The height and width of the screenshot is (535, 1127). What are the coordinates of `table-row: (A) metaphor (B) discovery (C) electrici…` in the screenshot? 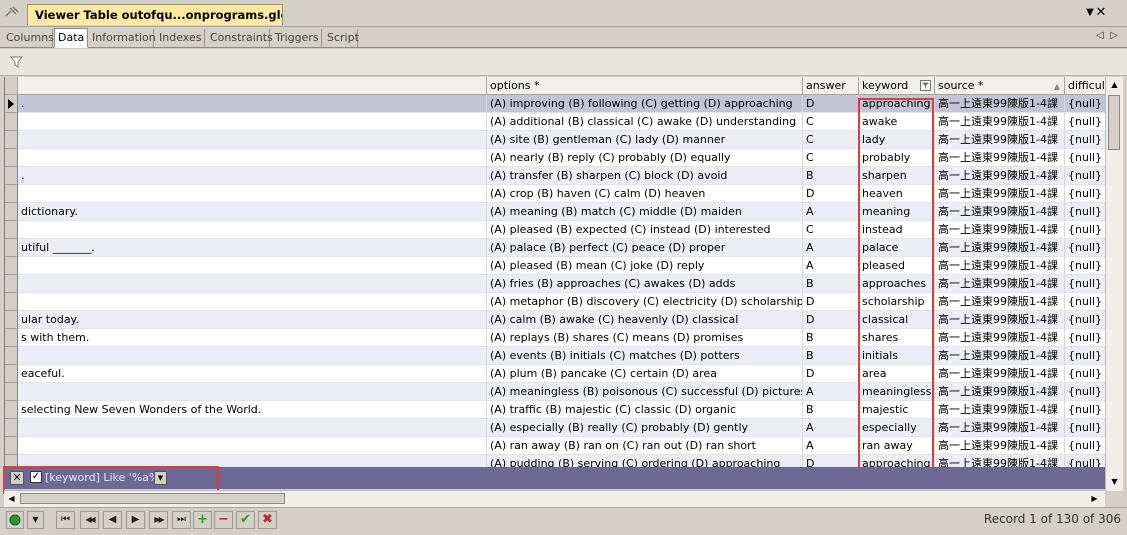 It's located at (555, 302).